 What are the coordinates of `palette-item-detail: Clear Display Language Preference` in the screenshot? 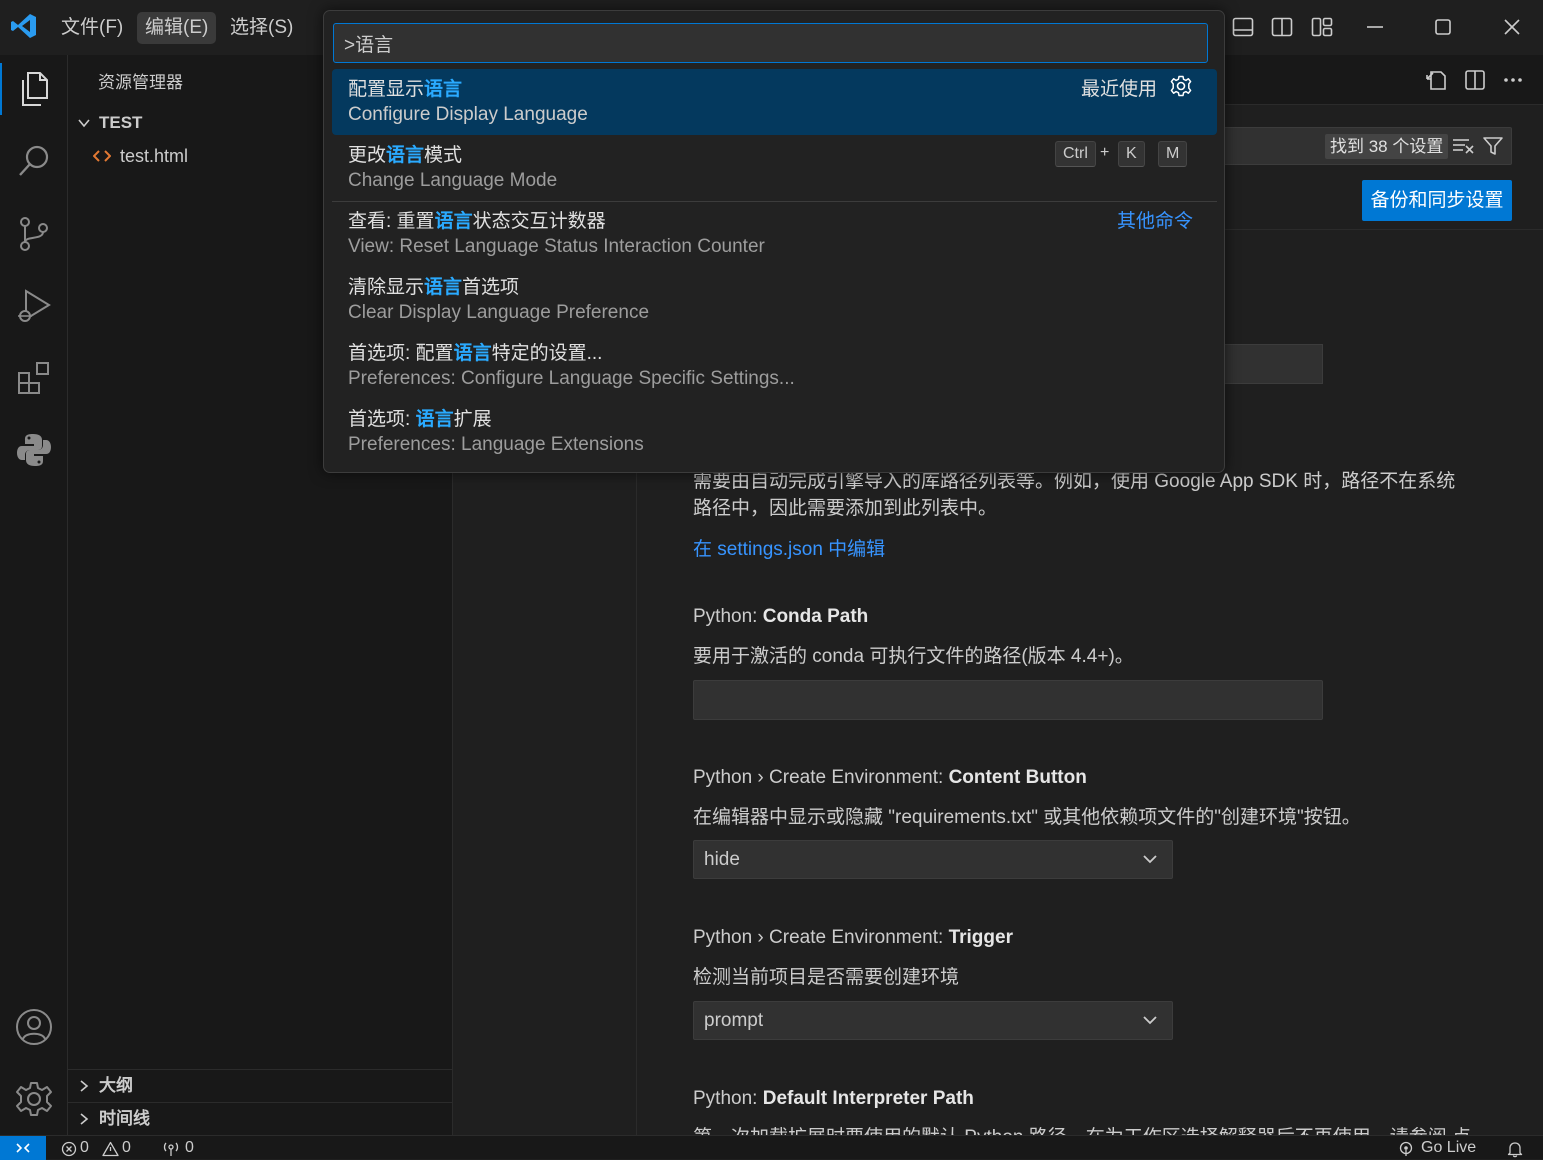 It's located at (499, 312).